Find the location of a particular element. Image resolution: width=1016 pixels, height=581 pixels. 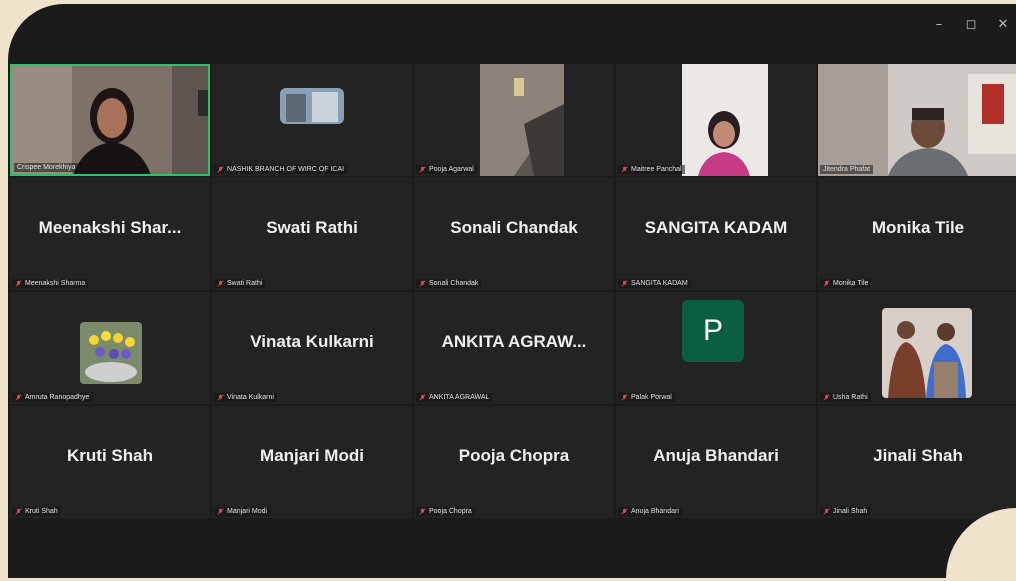

participant-tile: Anuja Bhandari Anuja Bhandari is located at coordinates (716, 462).